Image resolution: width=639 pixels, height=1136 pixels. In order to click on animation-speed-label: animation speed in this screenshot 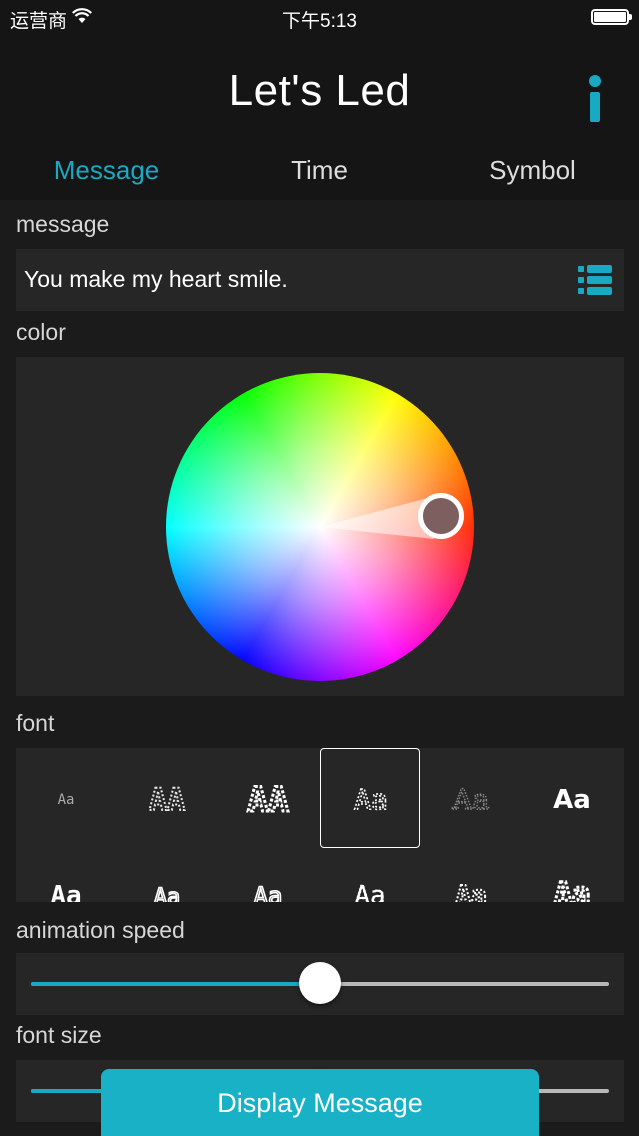, I will do `click(100, 930)`.